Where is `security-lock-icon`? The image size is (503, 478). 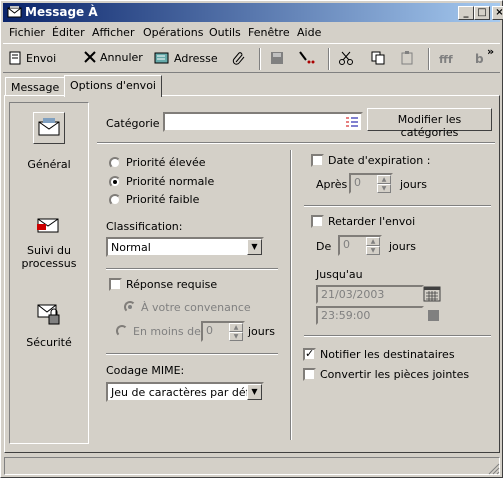 security-lock-icon is located at coordinates (48, 314).